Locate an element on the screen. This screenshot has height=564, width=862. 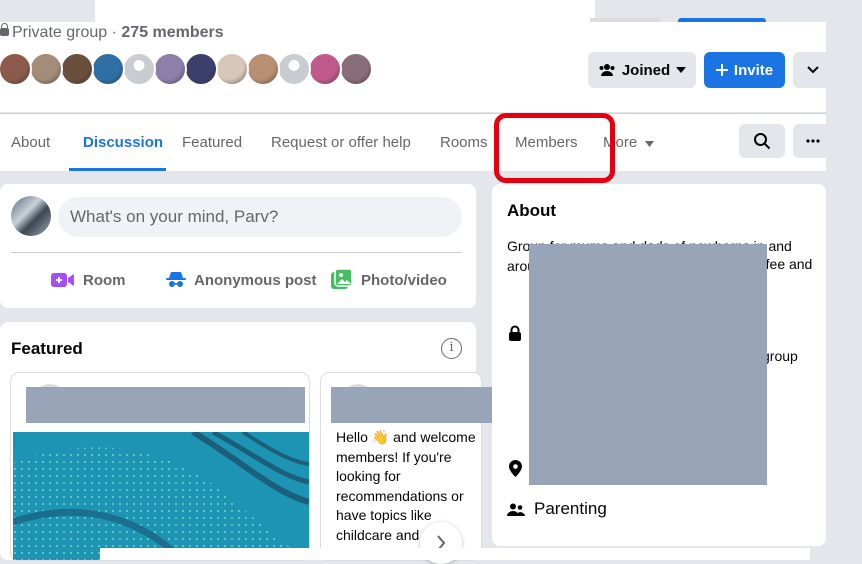
tab-discussion: Discussion is located at coordinates (123, 143).